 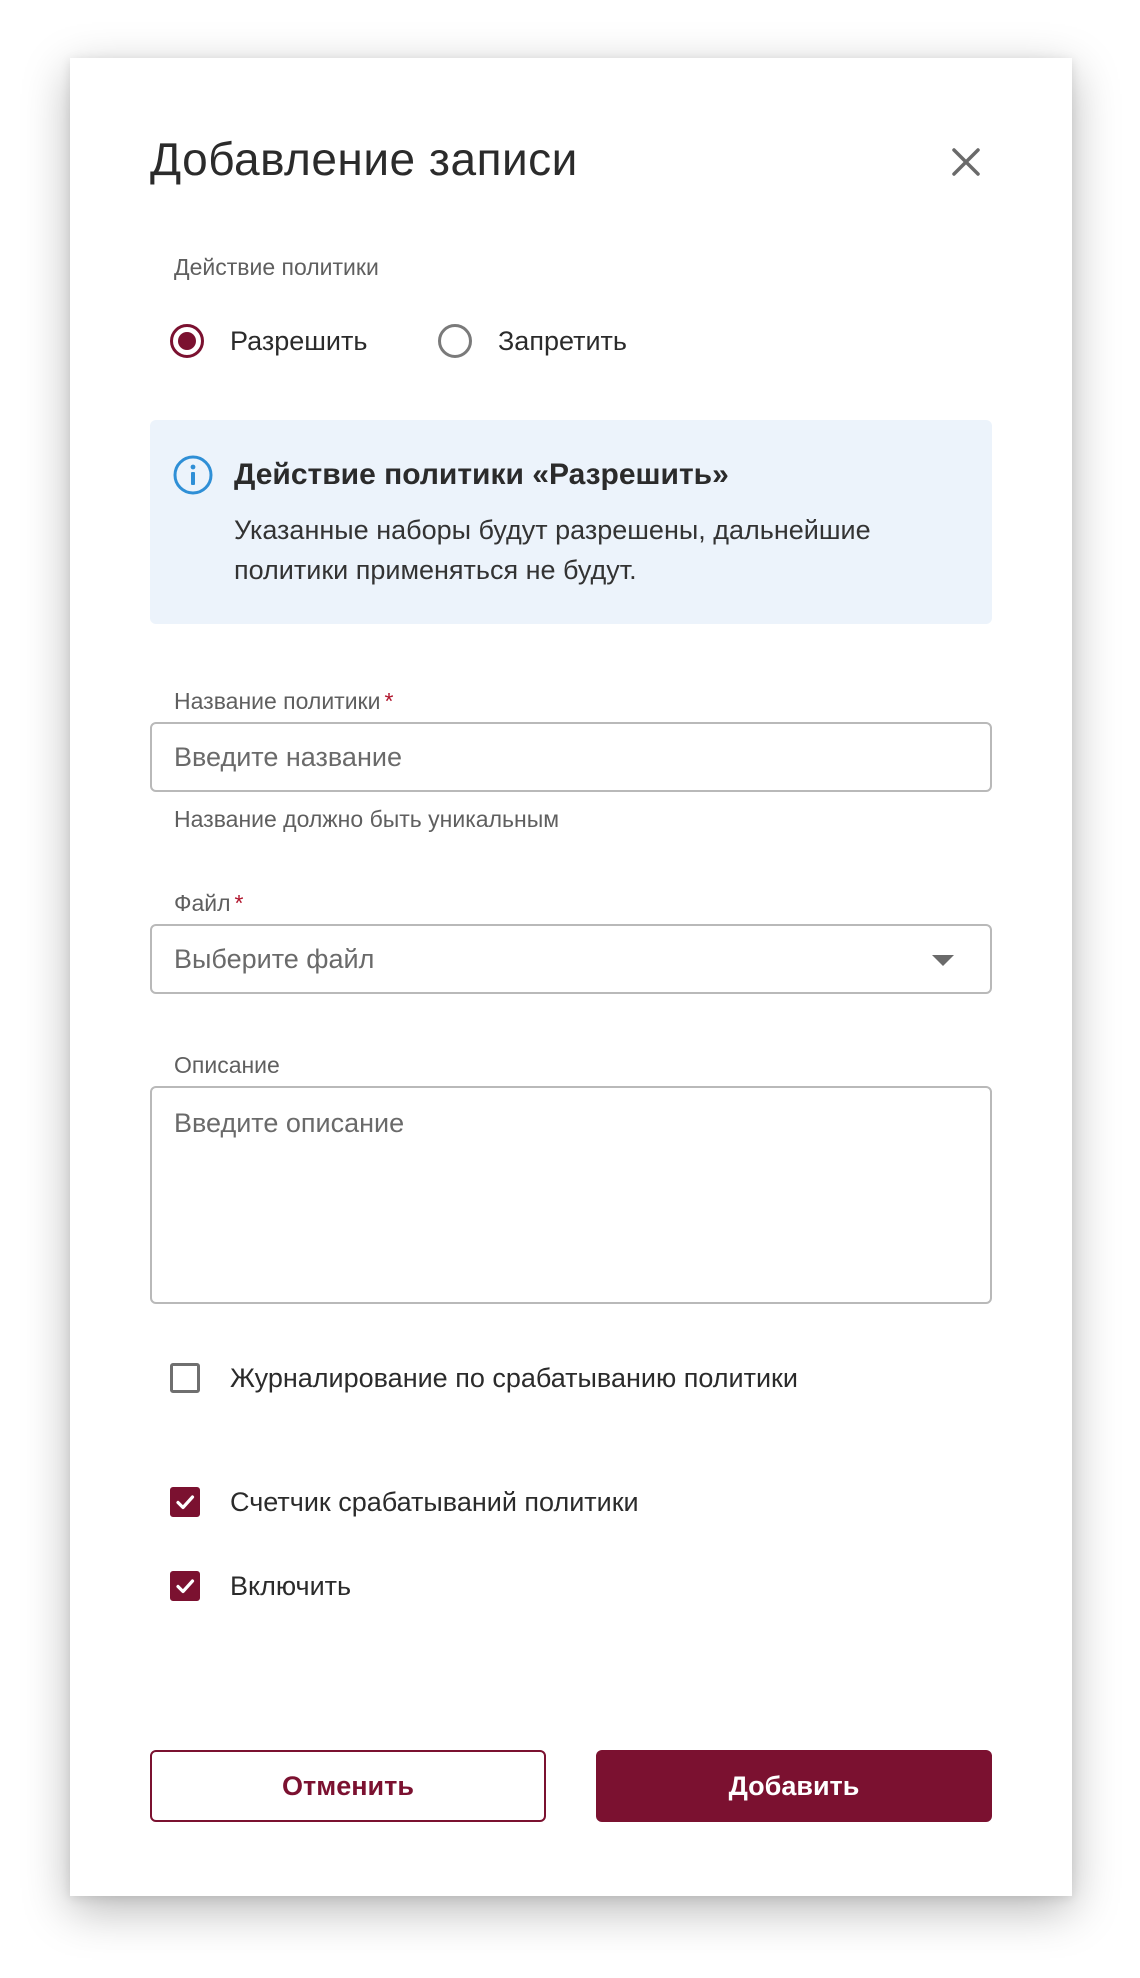 What do you see at coordinates (193, 475) in the screenshot?
I see `info-icon` at bounding box center [193, 475].